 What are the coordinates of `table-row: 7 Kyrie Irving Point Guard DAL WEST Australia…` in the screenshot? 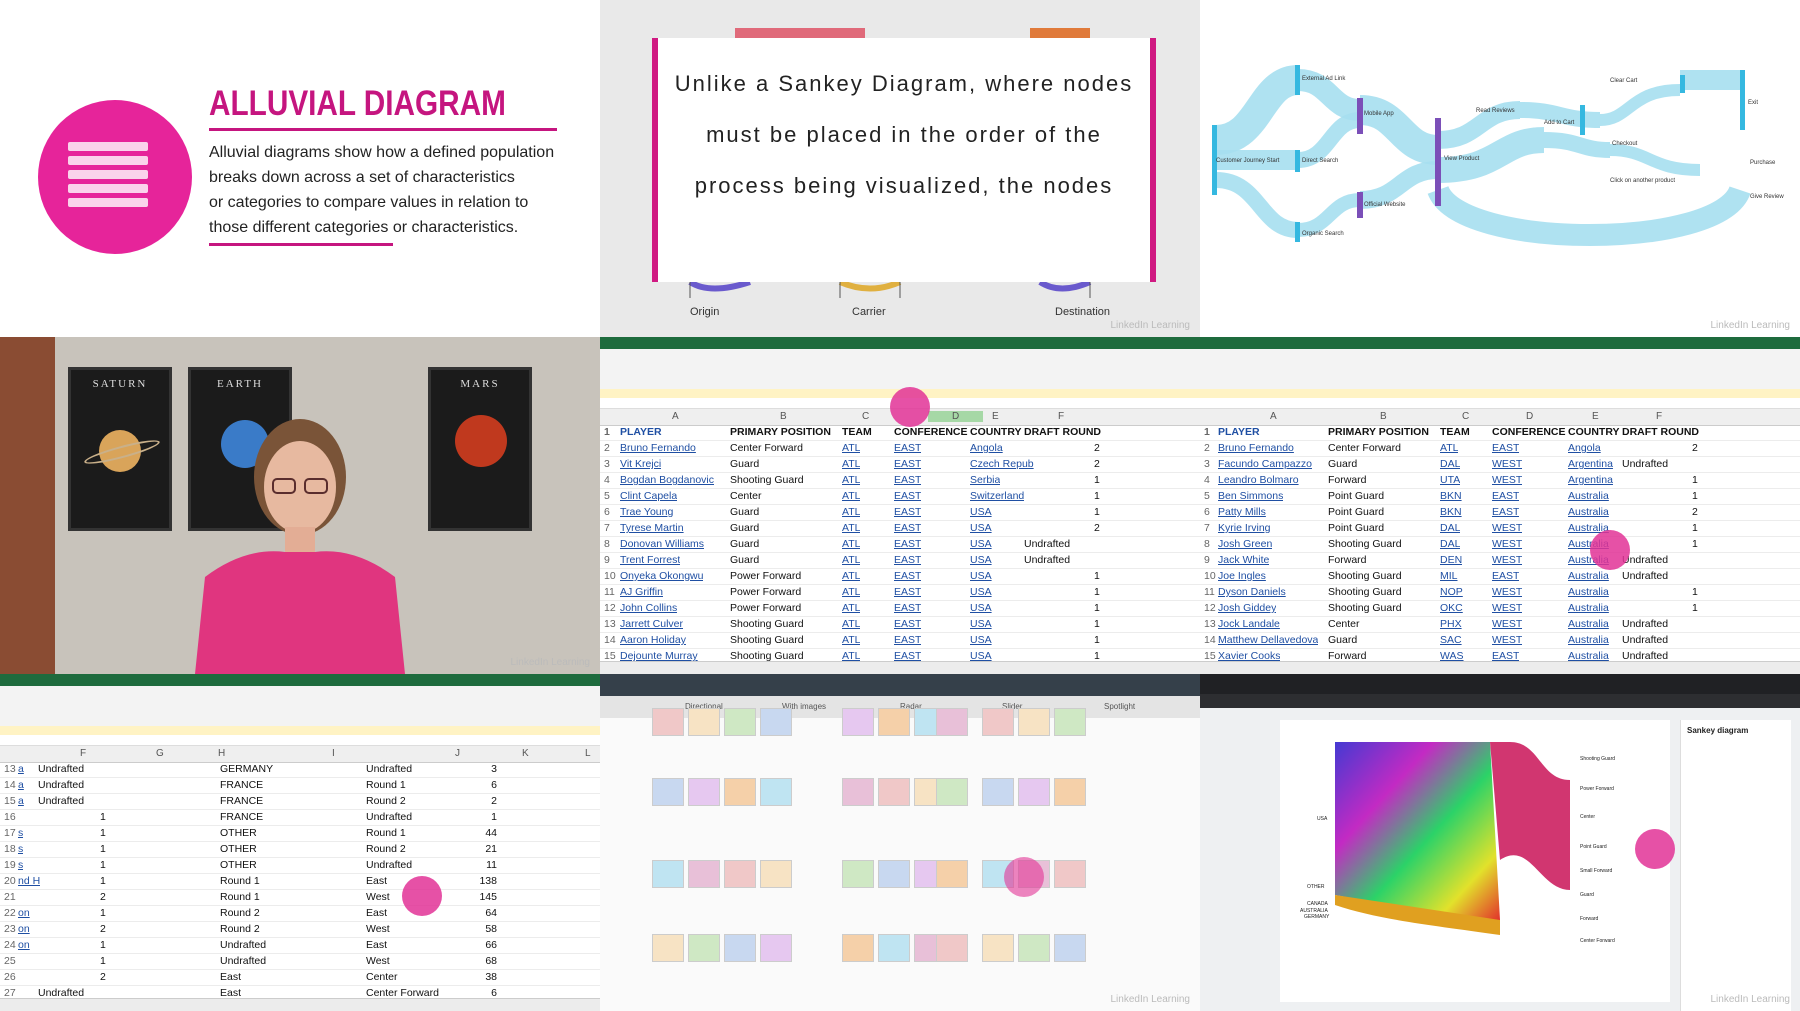 It's located at (1500, 529).